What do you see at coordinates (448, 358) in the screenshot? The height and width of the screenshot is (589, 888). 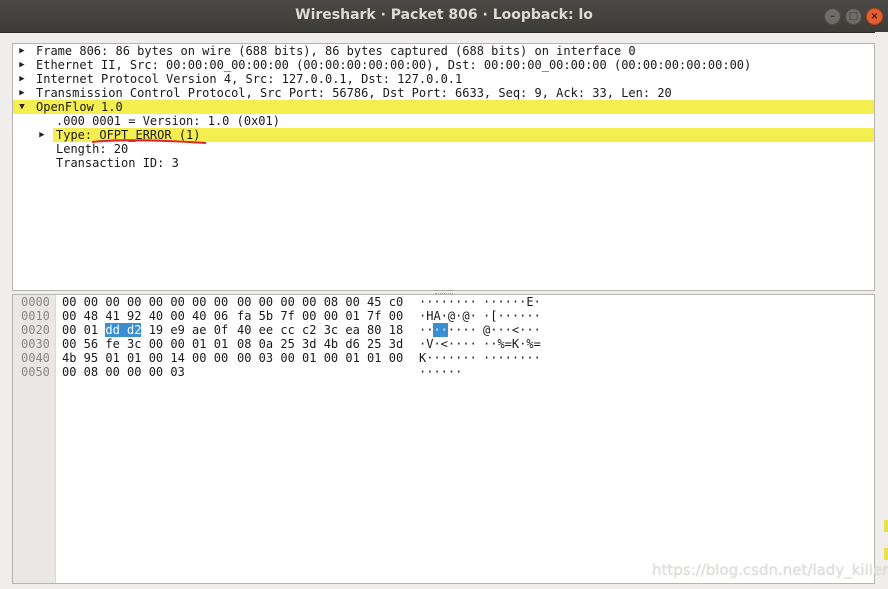 I see `ascii-bytes: K·······` at bounding box center [448, 358].